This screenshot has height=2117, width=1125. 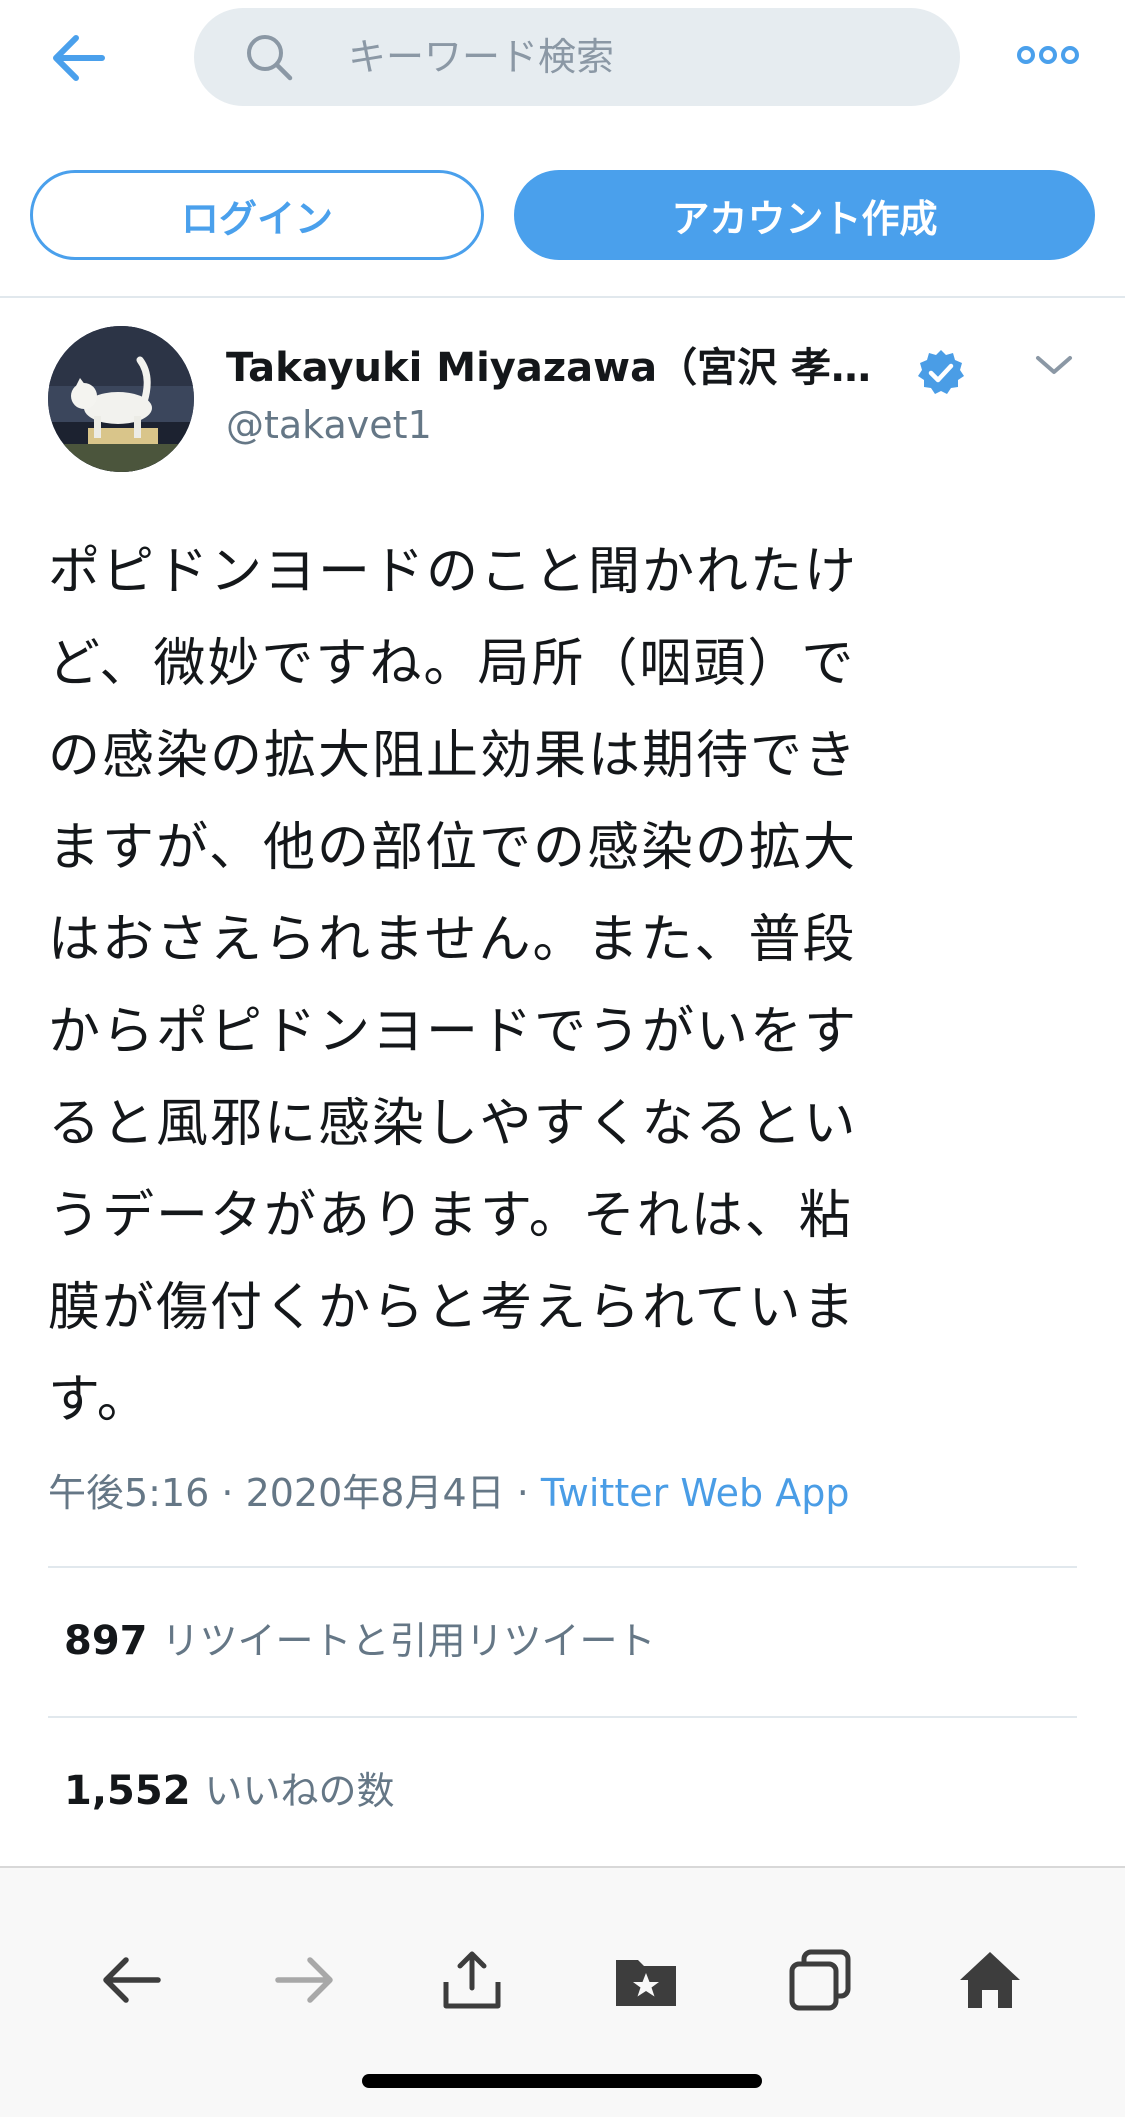 What do you see at coordinates (121, 399) in the screenshot?
I see `avatar` at bounding box center [121, 399].